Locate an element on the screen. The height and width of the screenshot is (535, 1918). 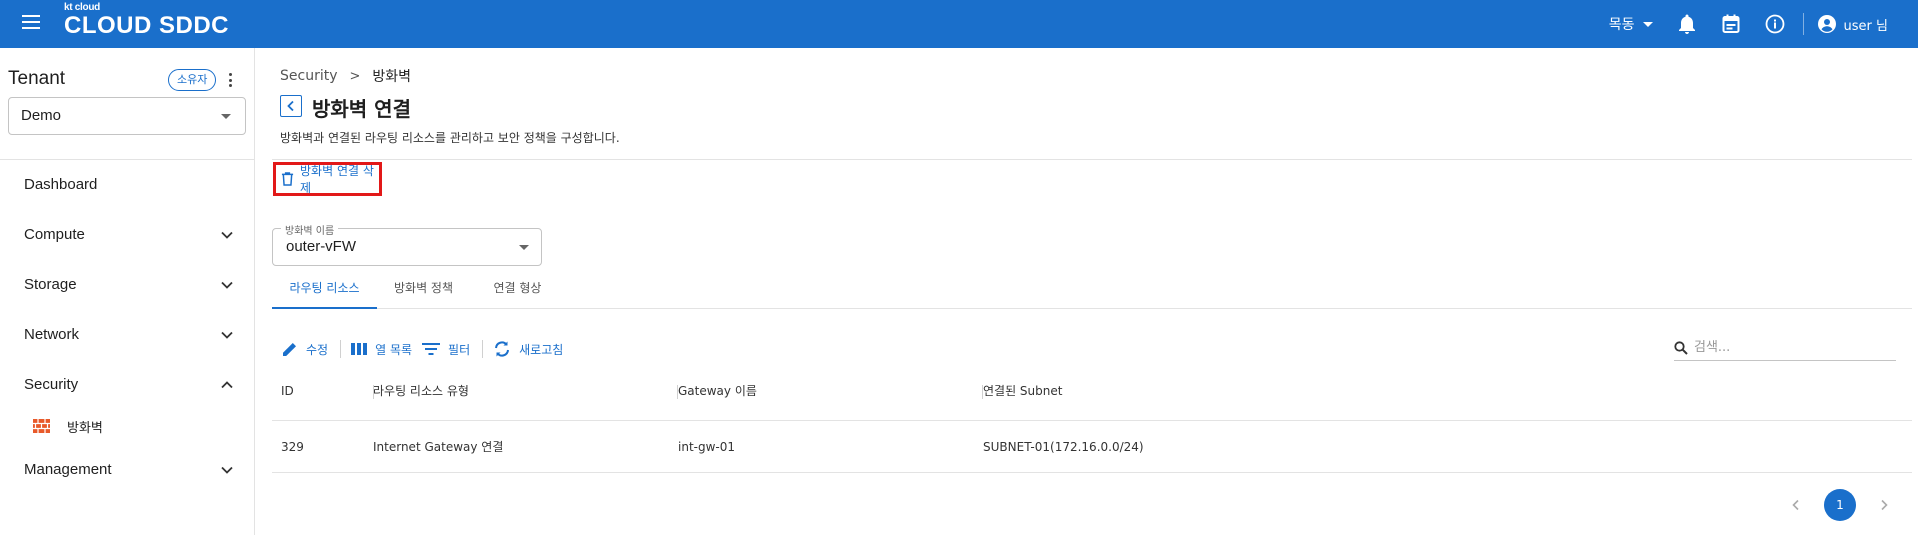
firewall-name-select: 방화벽 이름 outer-vFW is located at coordinates (407, 244).